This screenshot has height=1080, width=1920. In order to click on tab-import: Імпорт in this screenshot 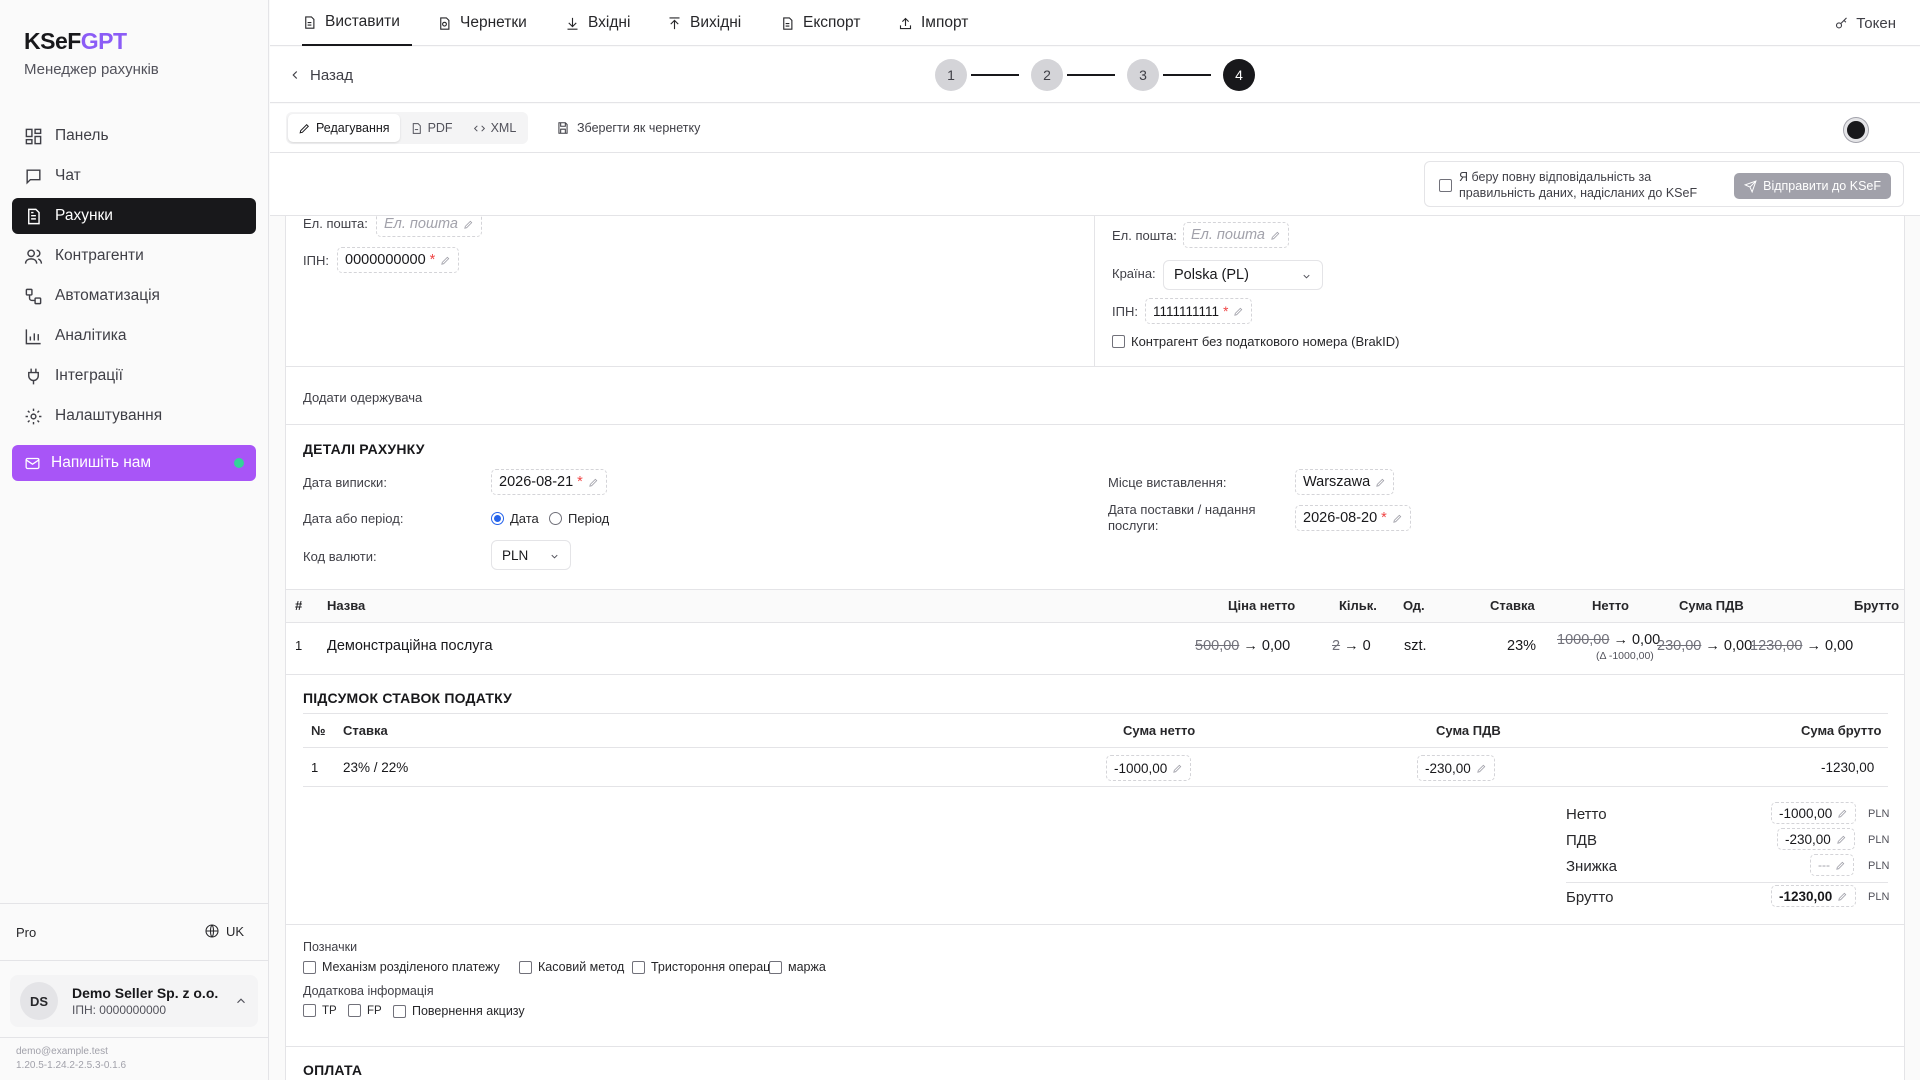, I will do `click(933, 23)`.